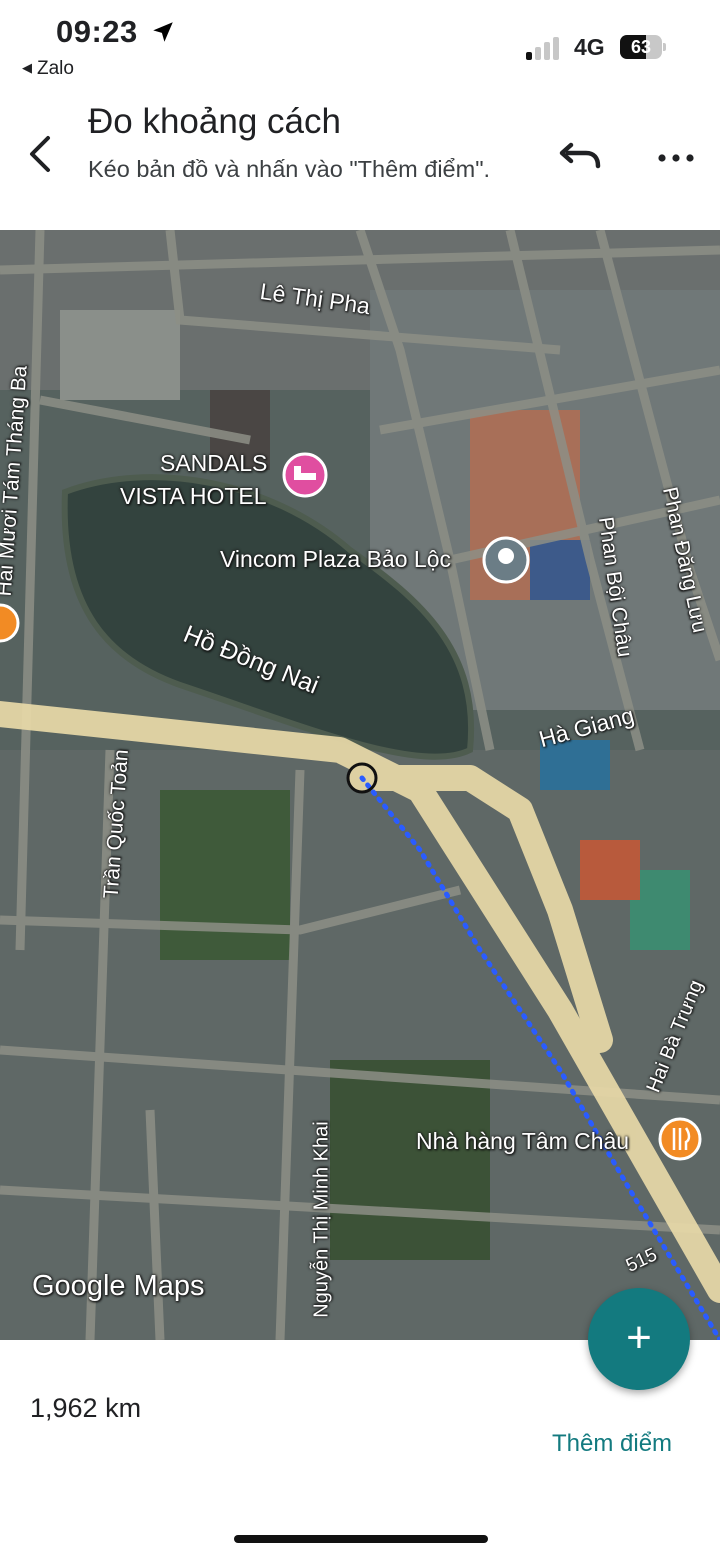 This screenshot has width=720, height=1559. Describe the element at coordinates (86, 1408) in the screenshot. I see `distance-value: 1,962 km` at that location.